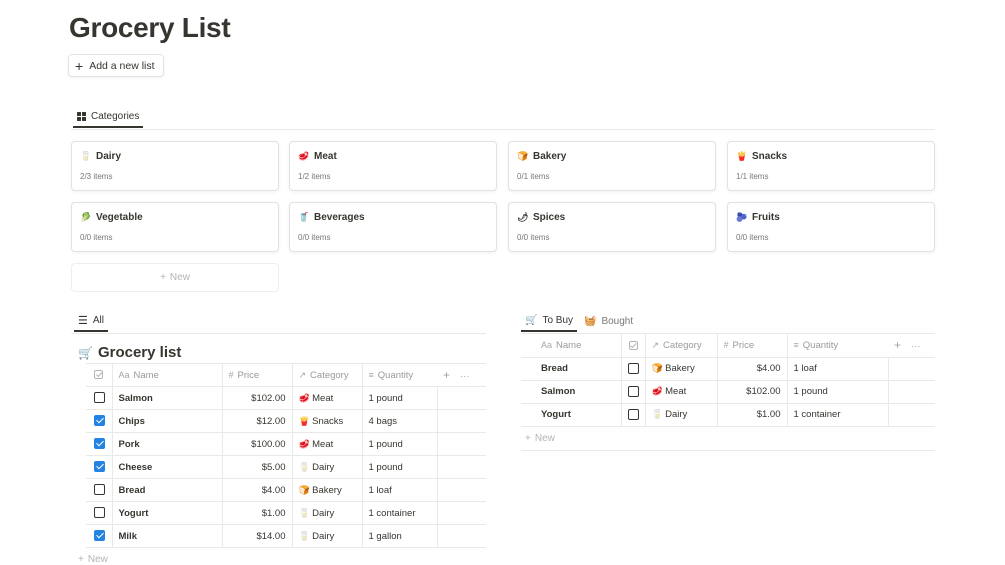 The height and width of the screenshot is (565, 1005). I want to click on table-row: Salmon 🥩 Meat $102.00 1 pound, so click(728, 392).